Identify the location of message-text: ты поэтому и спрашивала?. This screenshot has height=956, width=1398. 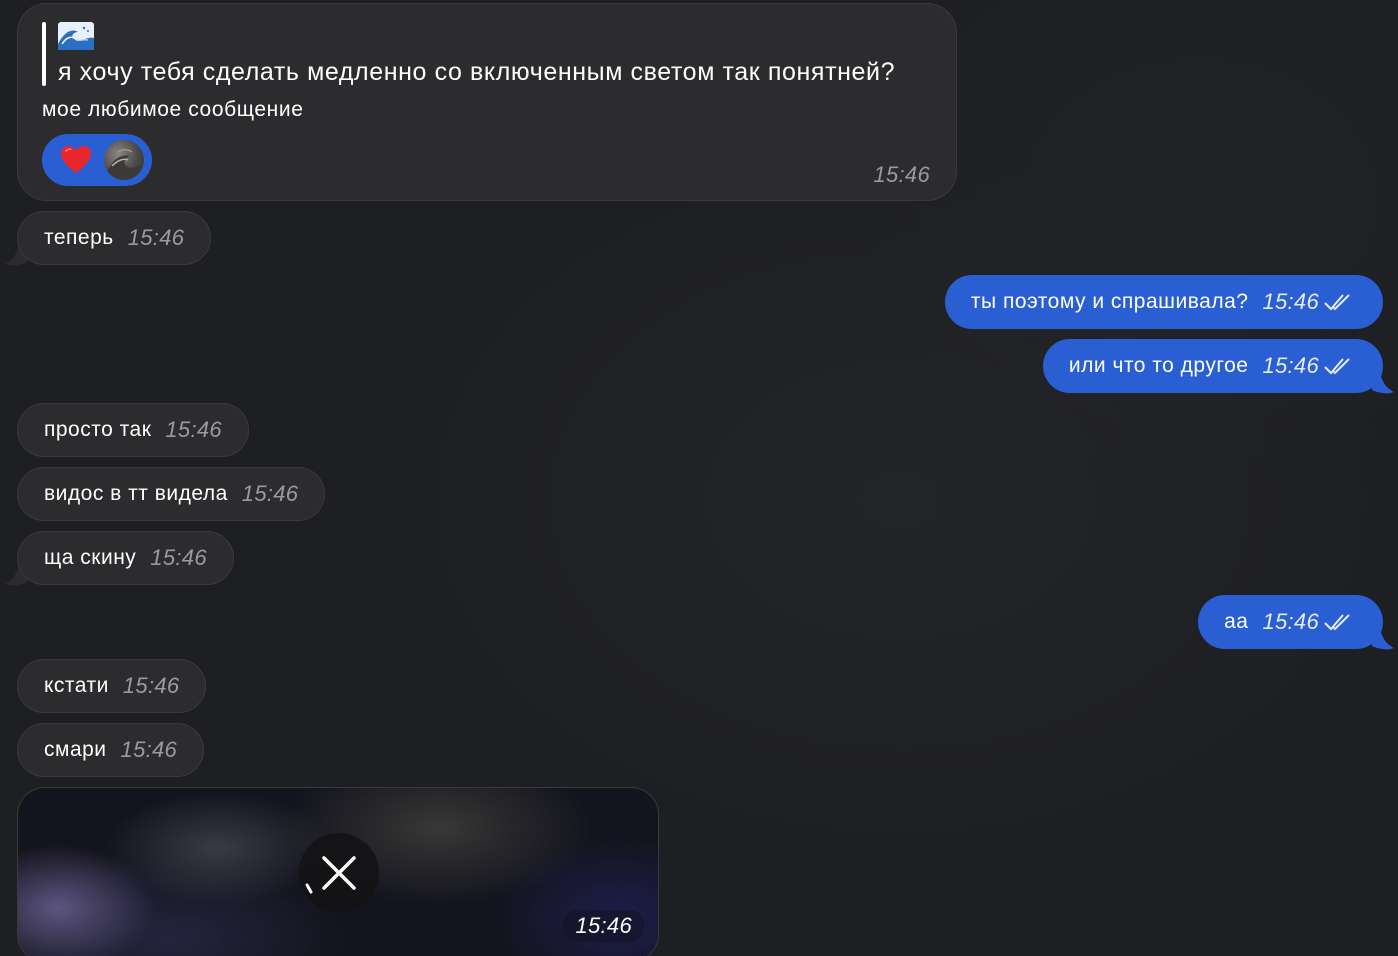
(1109, 301).